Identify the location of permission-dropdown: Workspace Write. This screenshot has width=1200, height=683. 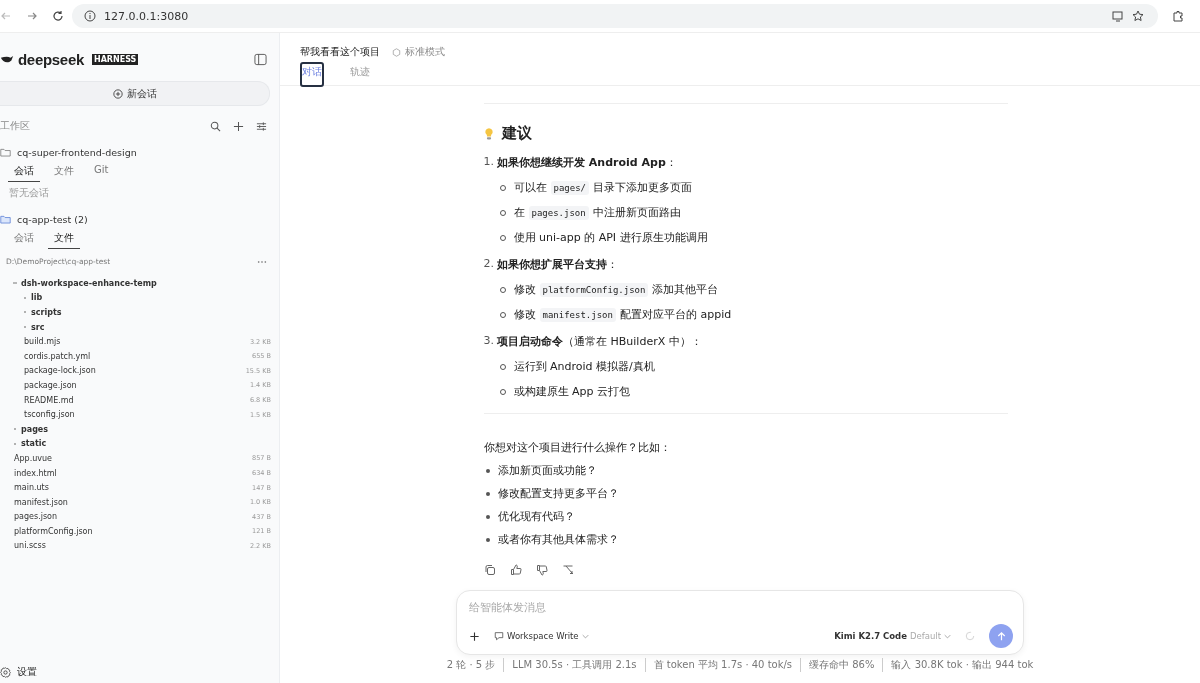
(541, 636).